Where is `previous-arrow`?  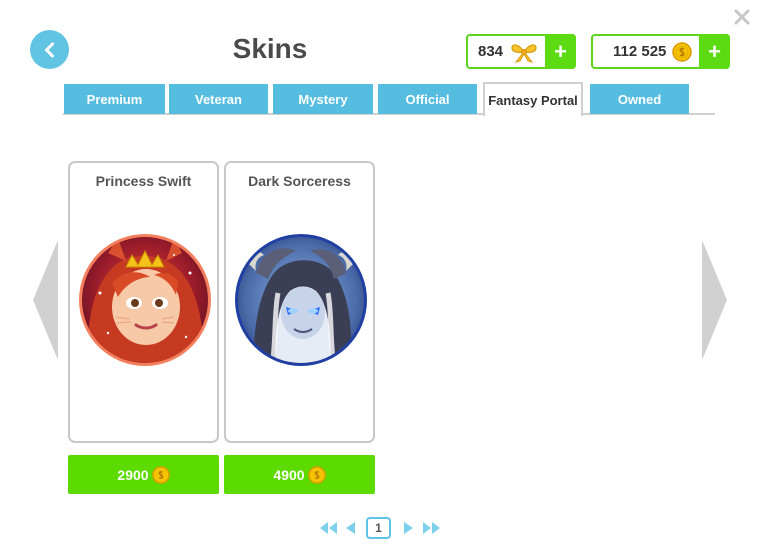 previous-arrow is located at coordinates (45, 300).